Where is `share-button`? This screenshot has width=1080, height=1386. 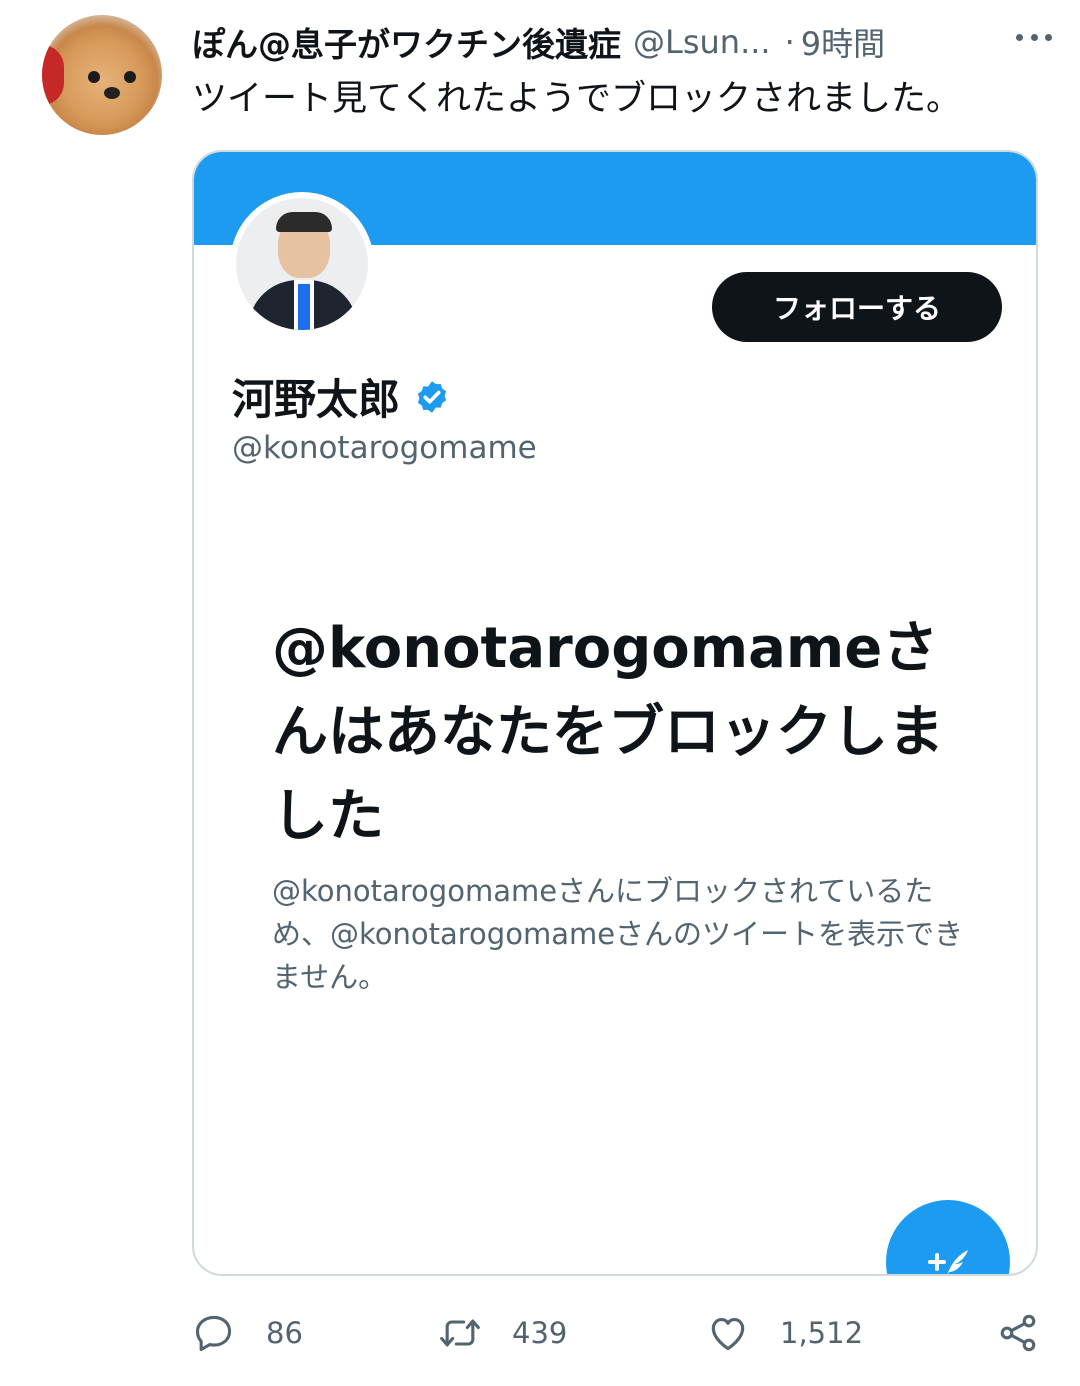 share-button is located at coordinates (1018, 1333).